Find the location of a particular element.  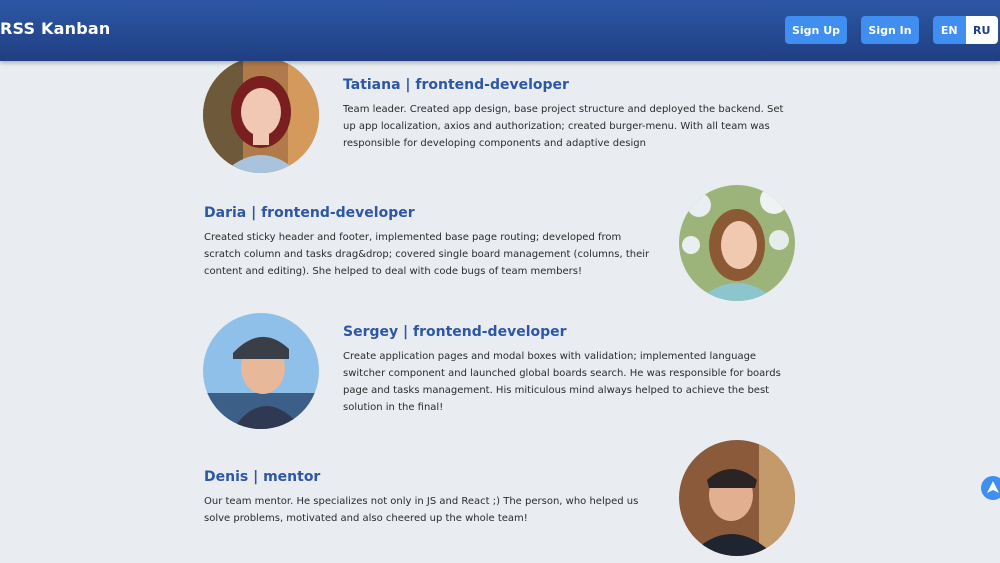

arrow-up-icon is located at coordinates (993, 487).